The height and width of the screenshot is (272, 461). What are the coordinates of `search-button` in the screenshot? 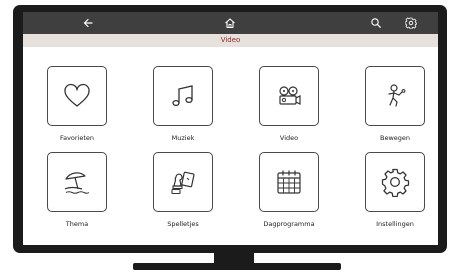 It's located at (376, 23).